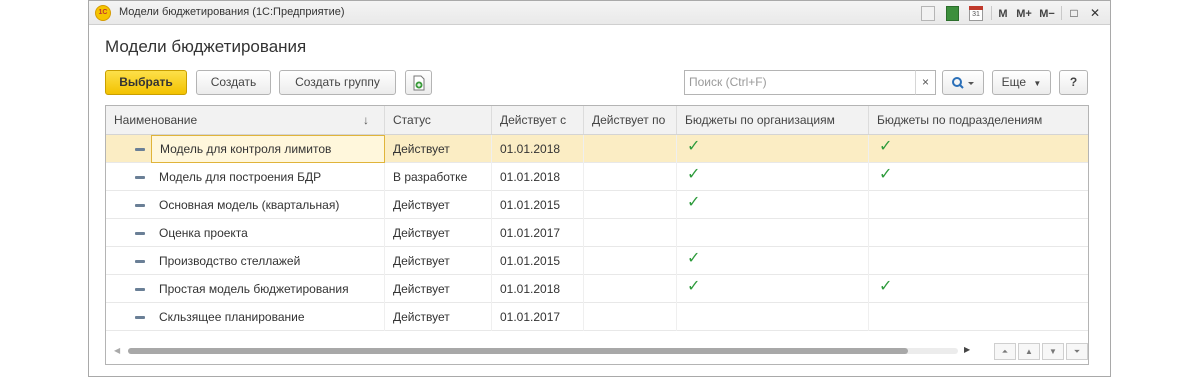  I want to click on scroll-up-icon: ▲, so click(1029, 351).